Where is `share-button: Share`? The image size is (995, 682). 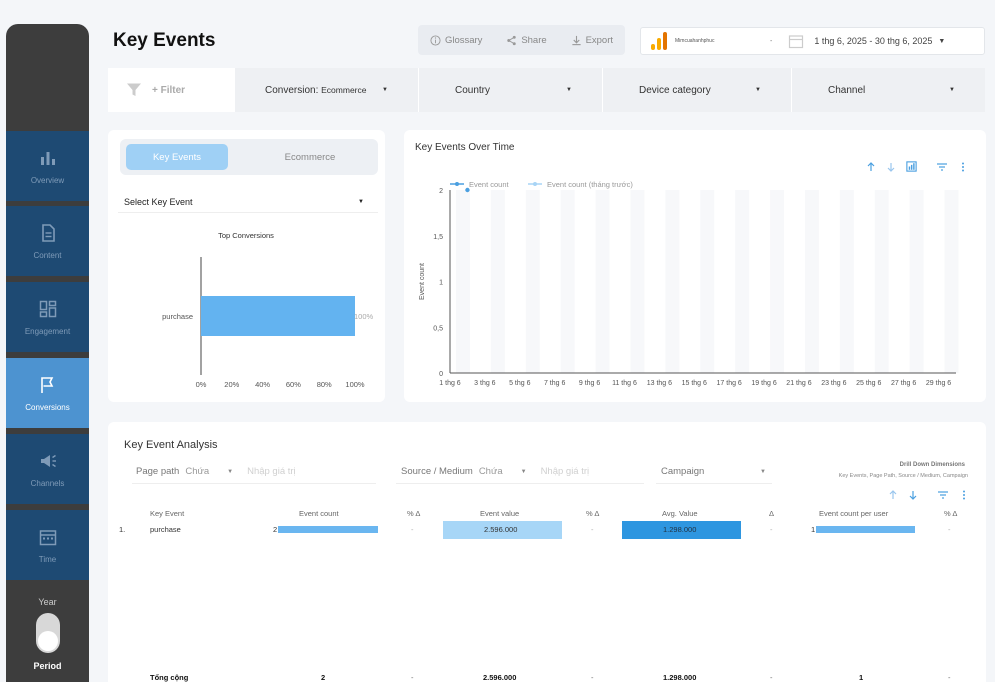
share-button: Share is located at coordinates (526, 40).